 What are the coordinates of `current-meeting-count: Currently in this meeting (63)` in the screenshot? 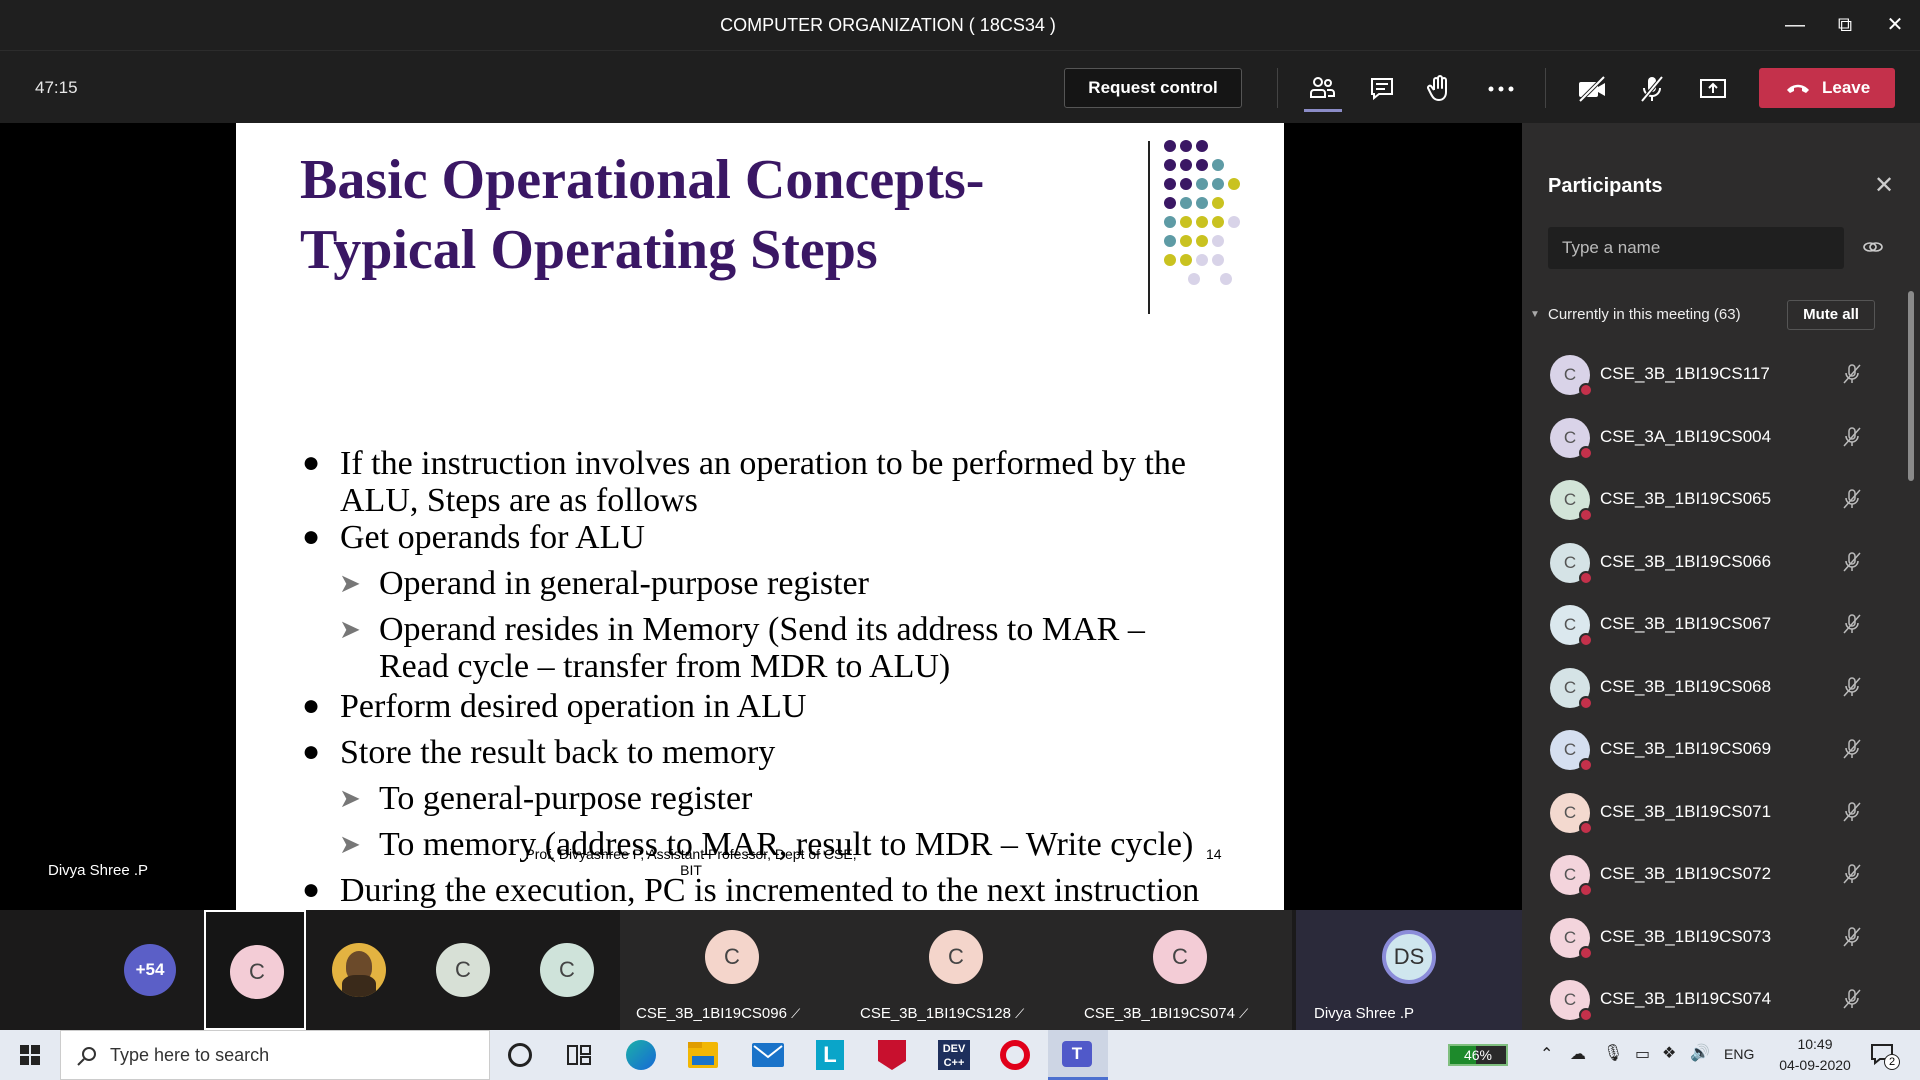 It's located at (1644, 314).